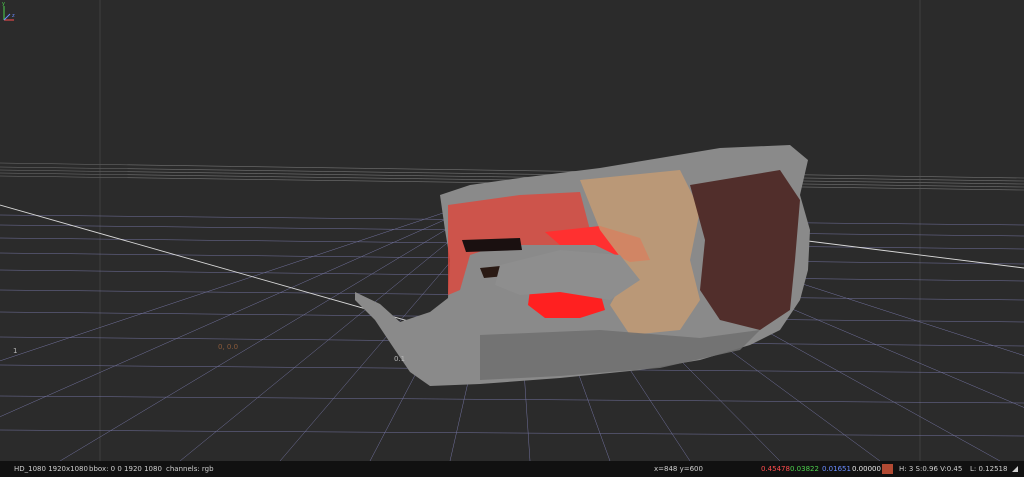 The width and height of the screenshot is (1024, 477). Describe the element at coordinates (678, 469) in the screenshot. I see `cursor-coords: x=848 y=600` at that location.